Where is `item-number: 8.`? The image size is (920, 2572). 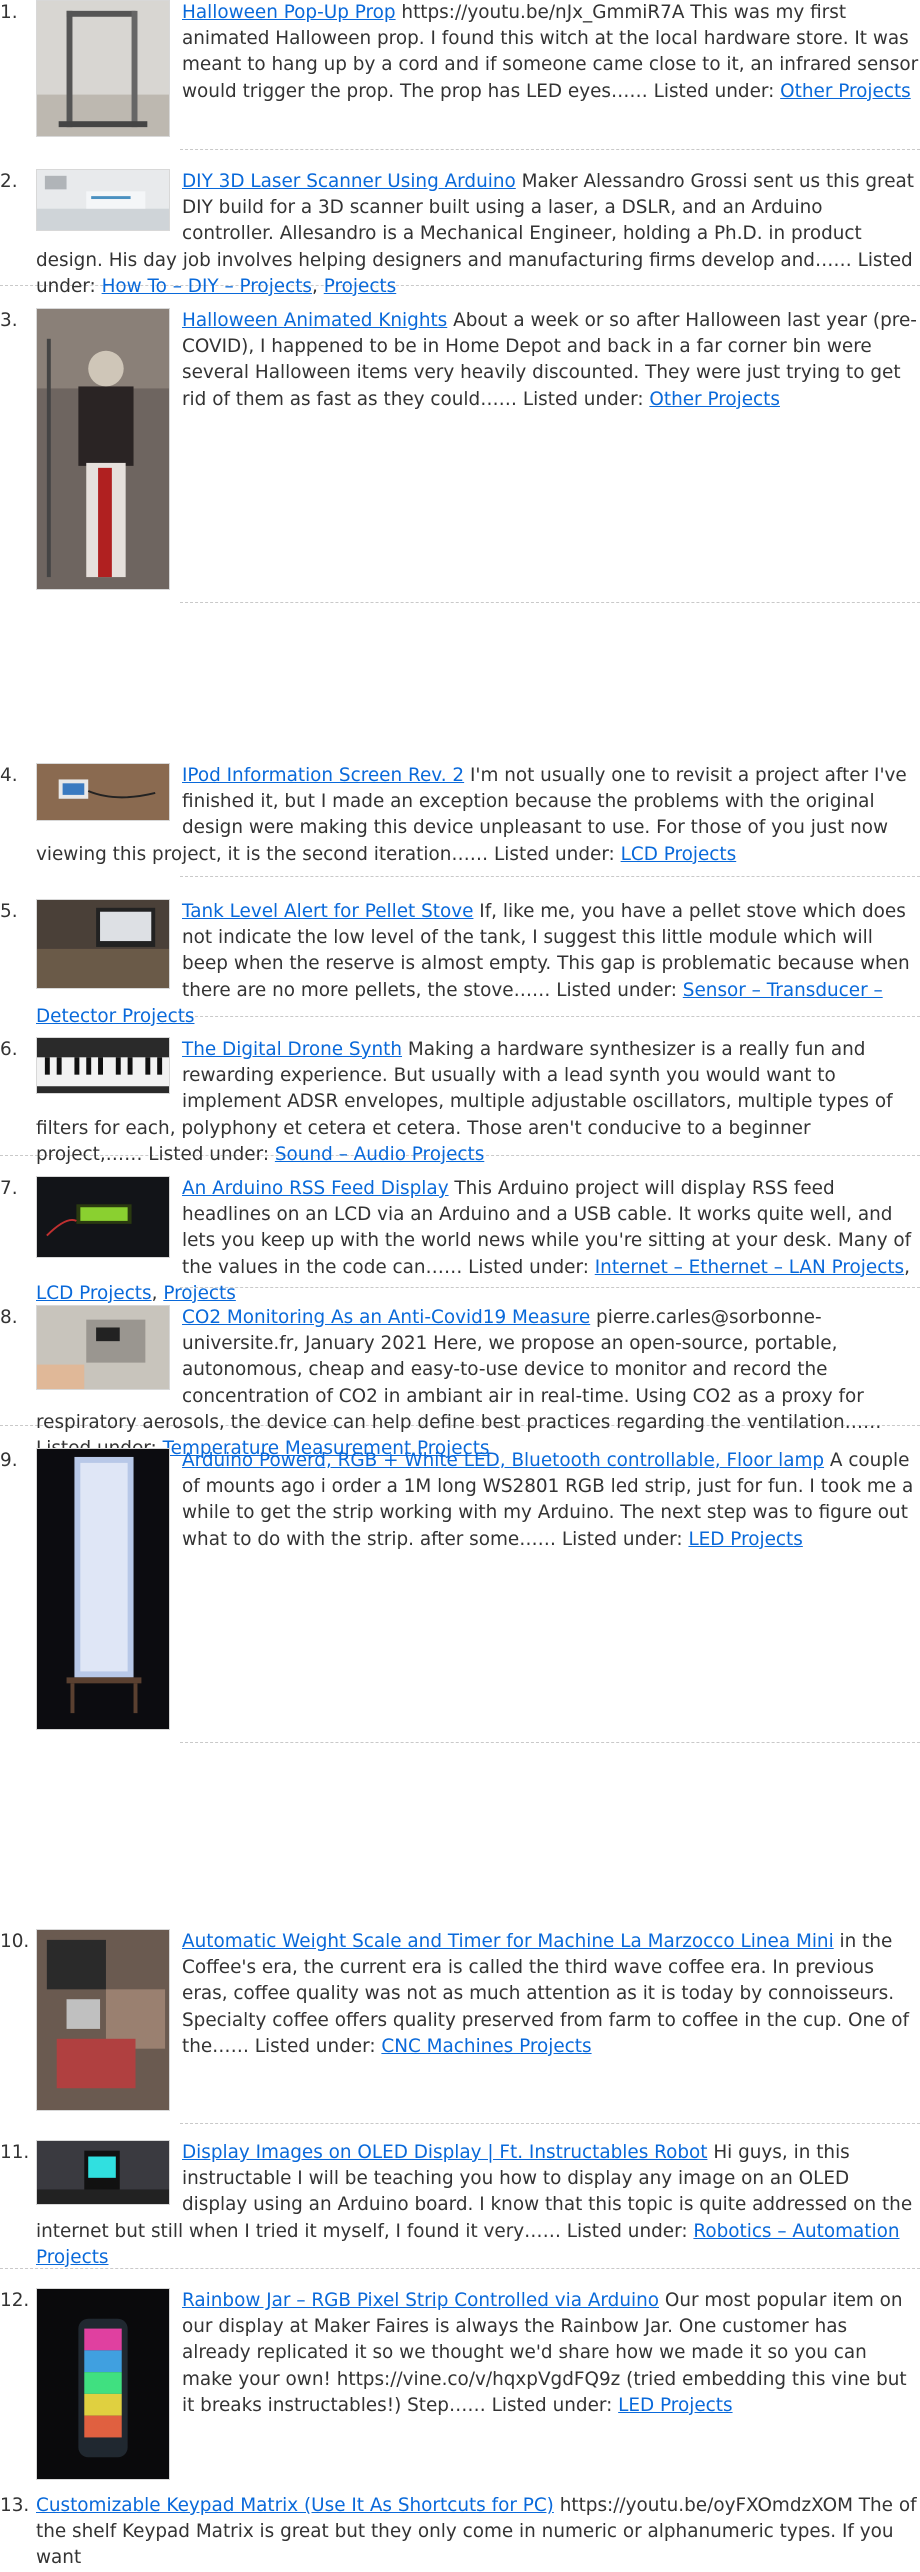
item-number: 8. is located at coordinates (9, 1317).